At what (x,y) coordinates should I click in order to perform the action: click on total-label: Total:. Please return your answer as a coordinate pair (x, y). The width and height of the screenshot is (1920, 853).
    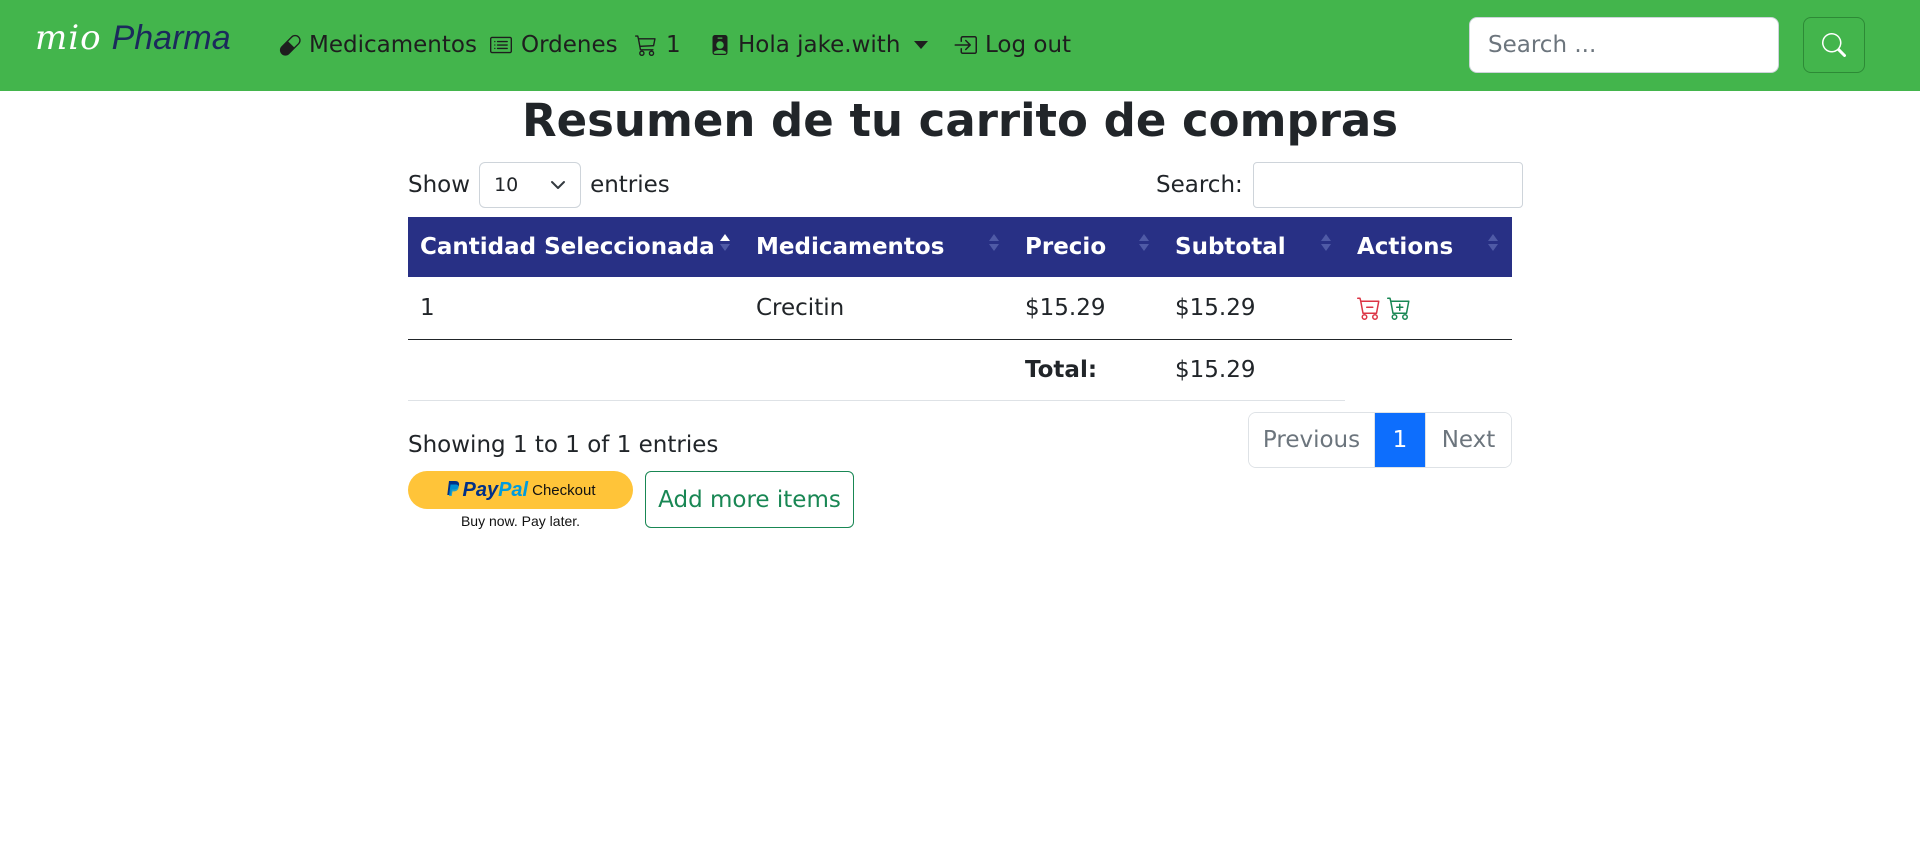
    Looking at the image, I should click on (1088, 370).